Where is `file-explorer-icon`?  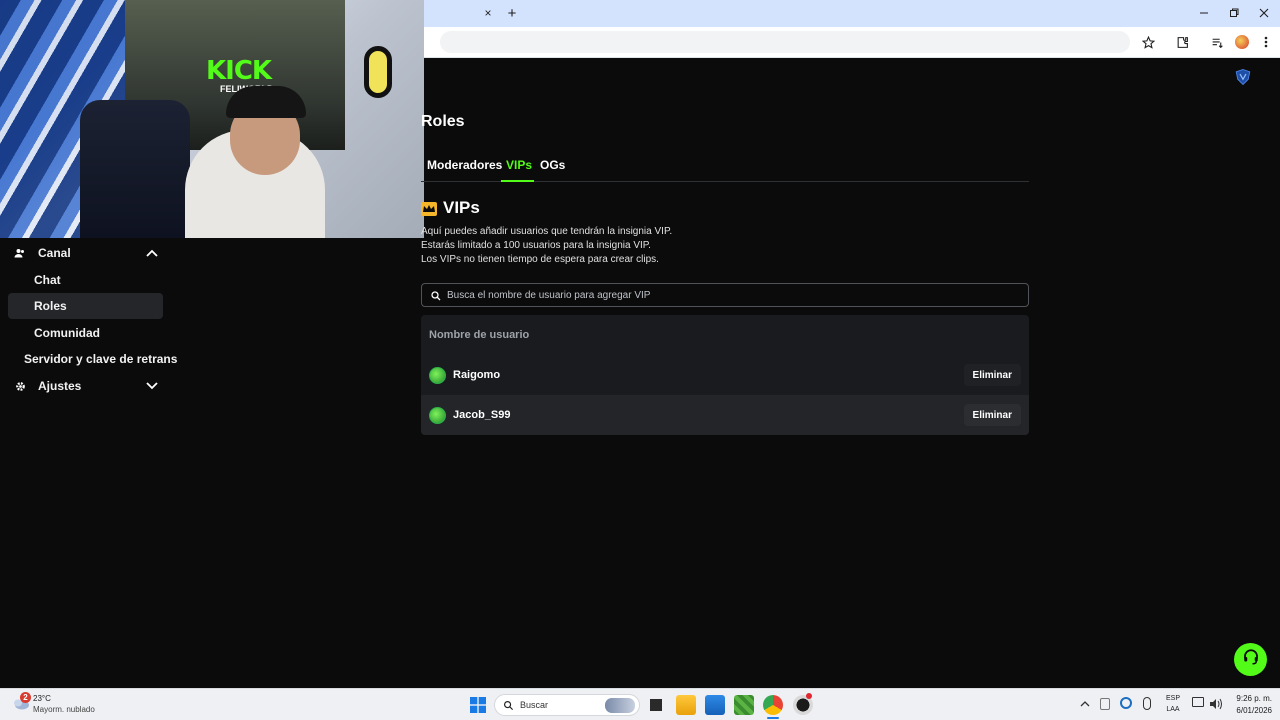 file-explorer-icon is located at coordinates (686, 705).